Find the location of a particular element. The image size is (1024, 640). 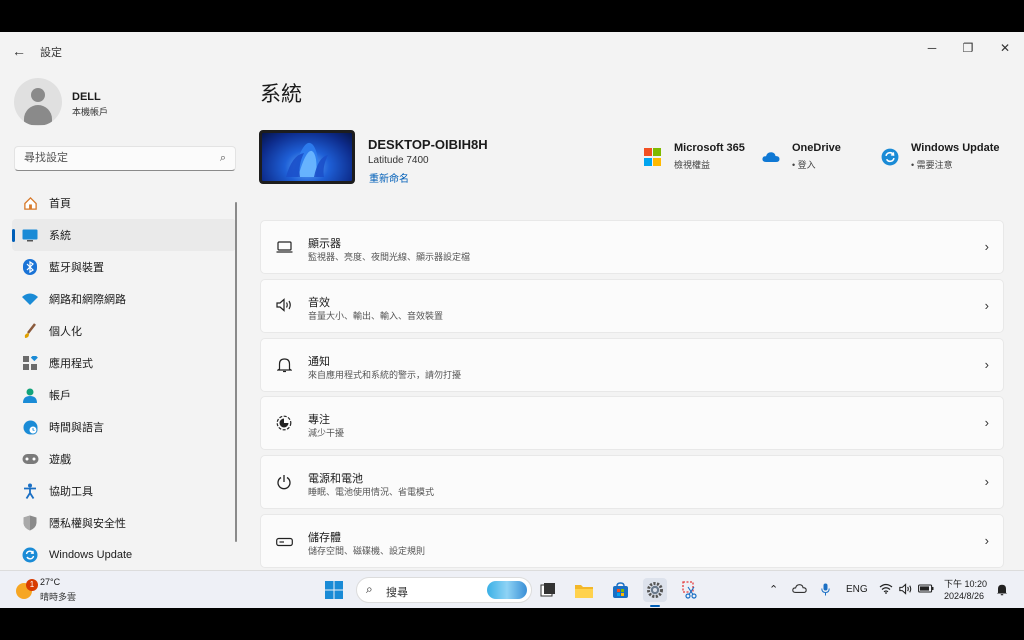

sidebar-item-label: 網路和網際網路 is located at coordinates (87, 300).